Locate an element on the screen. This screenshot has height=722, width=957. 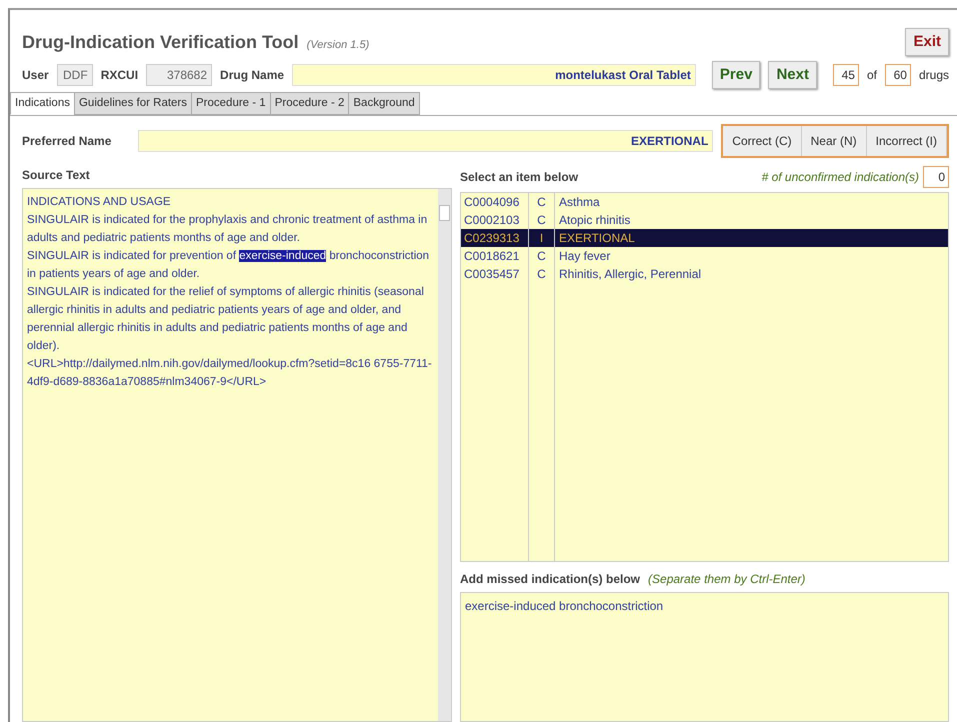
user-label: User is located at coordinates (35, 75).